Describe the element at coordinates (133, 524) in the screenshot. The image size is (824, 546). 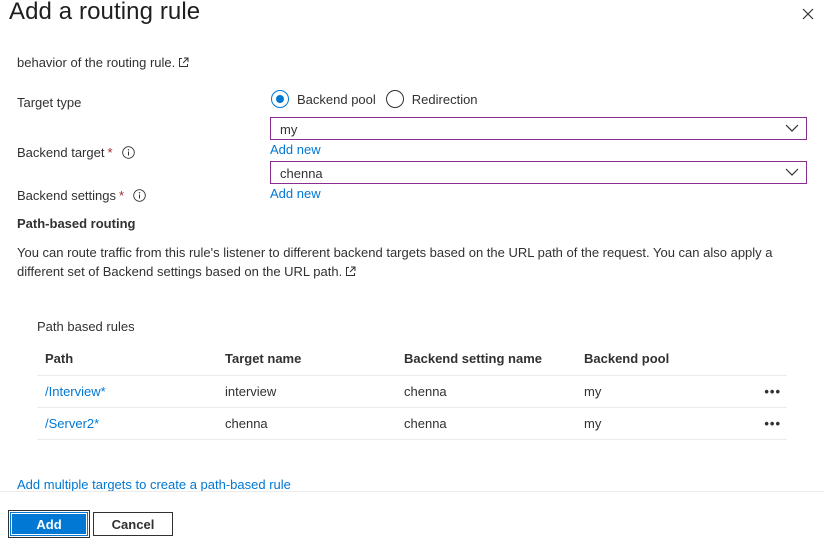
I see `cancel-button: Cancel` at that location.